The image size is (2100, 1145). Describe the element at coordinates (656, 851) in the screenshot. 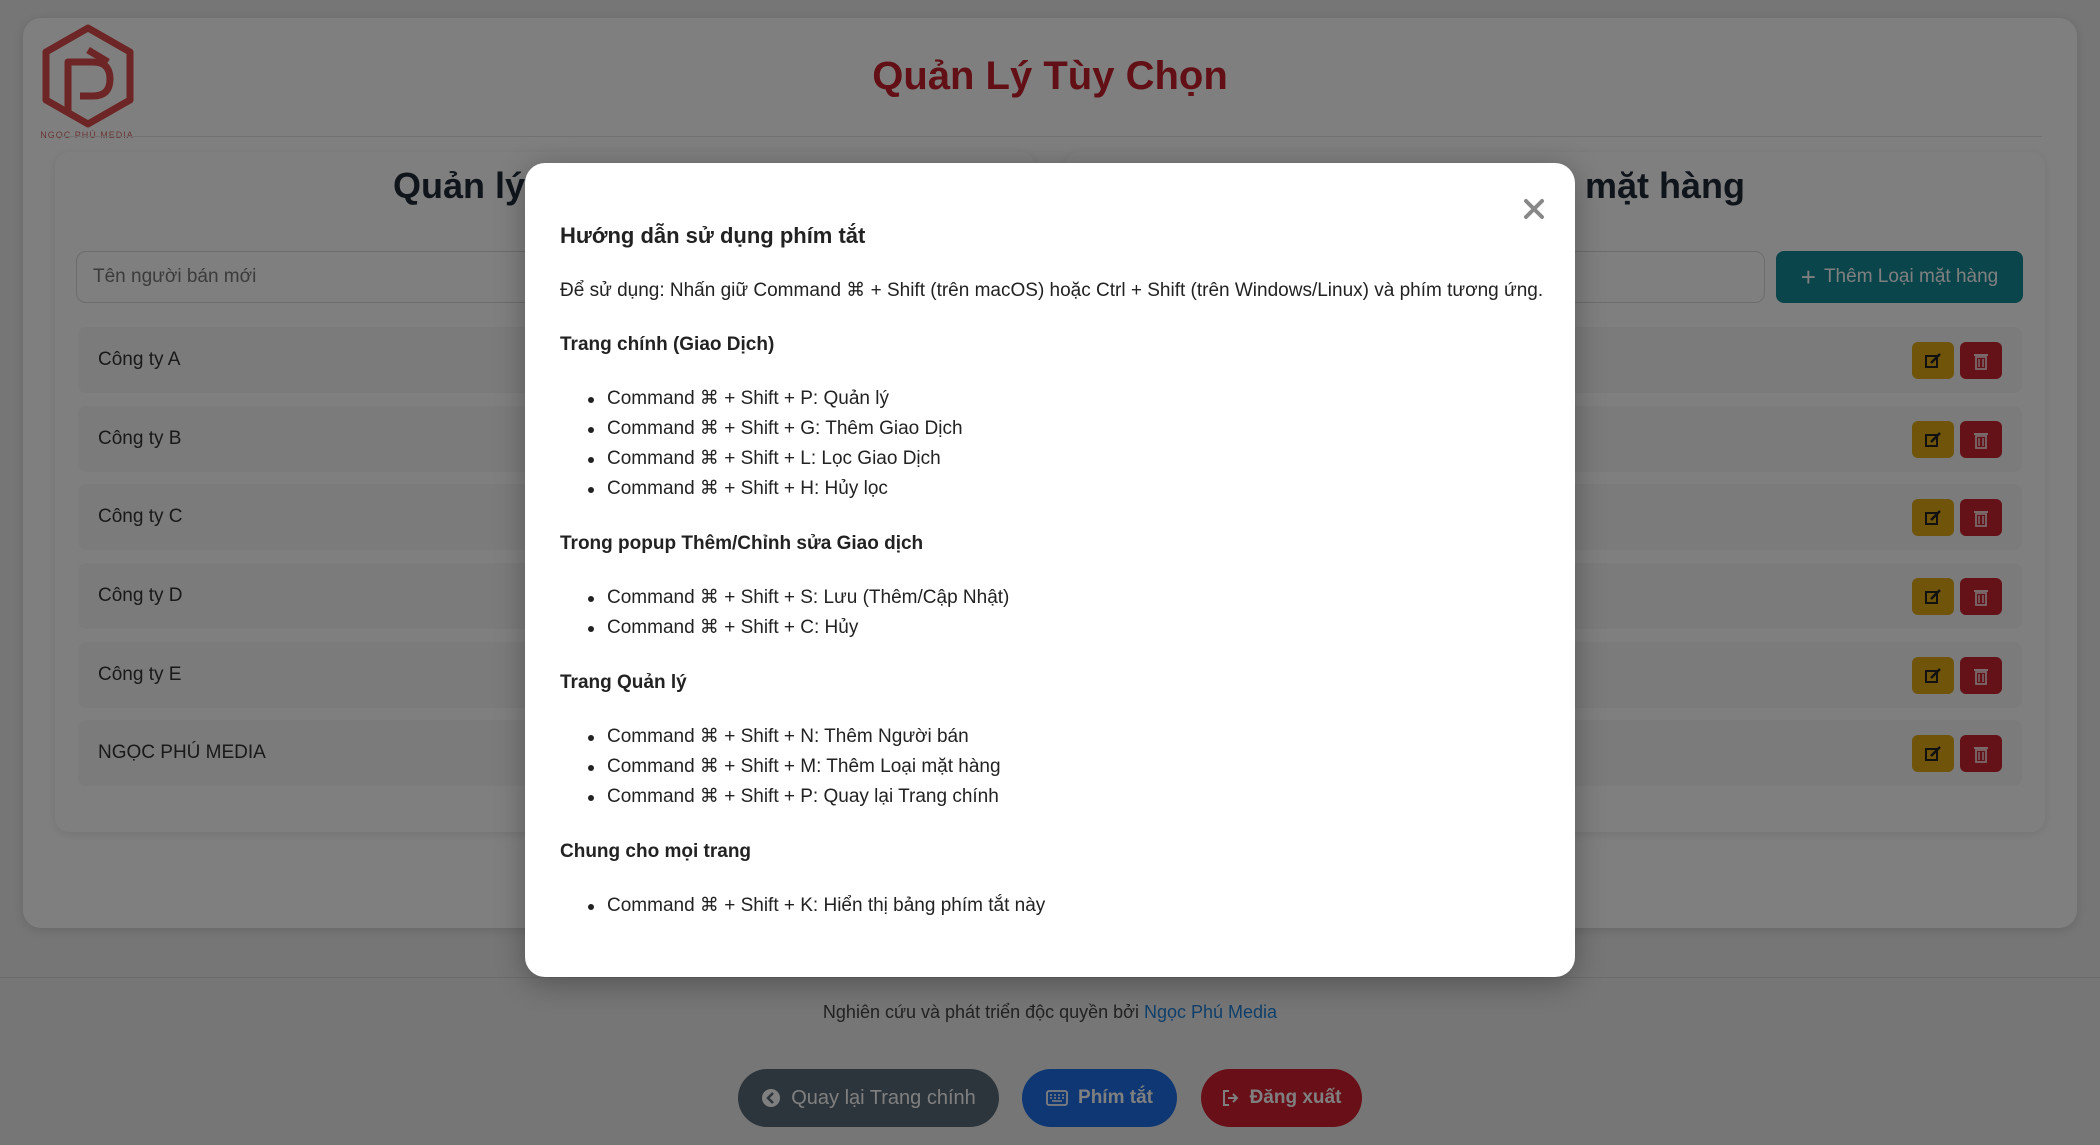

I see `section-heading: Chung cho mọi trang` at that location.